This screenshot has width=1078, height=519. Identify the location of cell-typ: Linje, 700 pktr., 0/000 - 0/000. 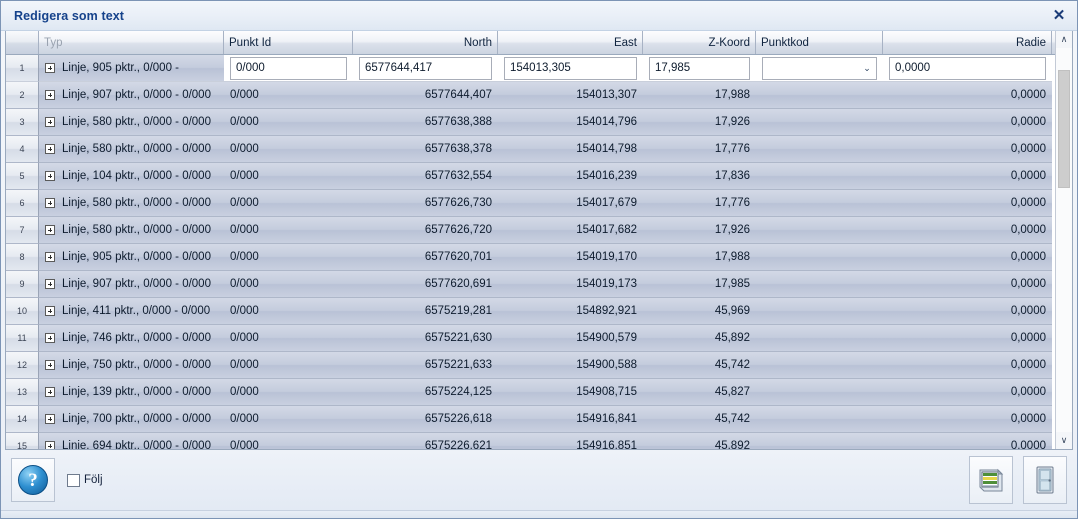
(131, 419).